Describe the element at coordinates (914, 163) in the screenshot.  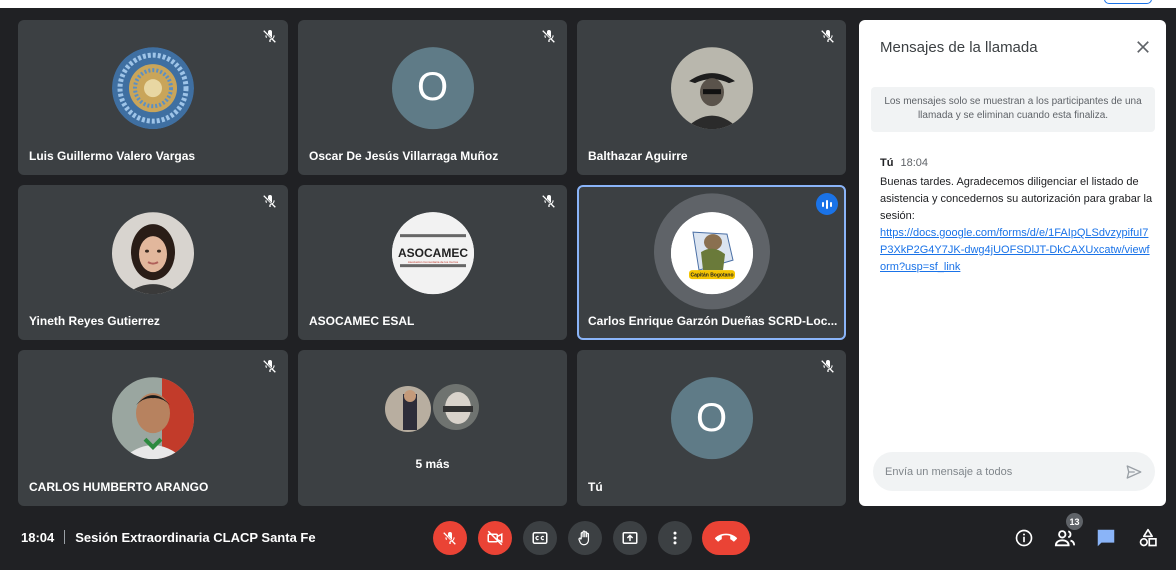
I see `message-time: 18:04` at that location.